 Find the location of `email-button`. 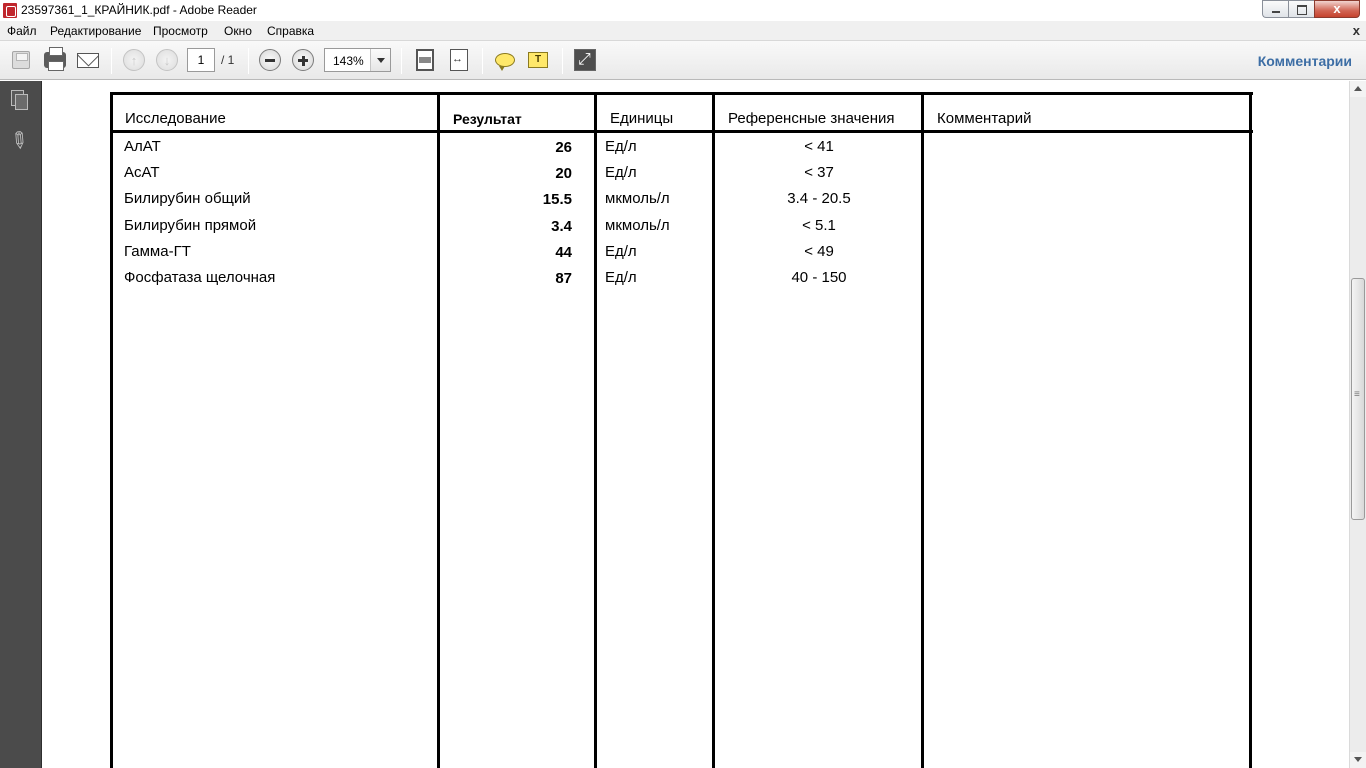

email-button is located at coordinates (88, 60).